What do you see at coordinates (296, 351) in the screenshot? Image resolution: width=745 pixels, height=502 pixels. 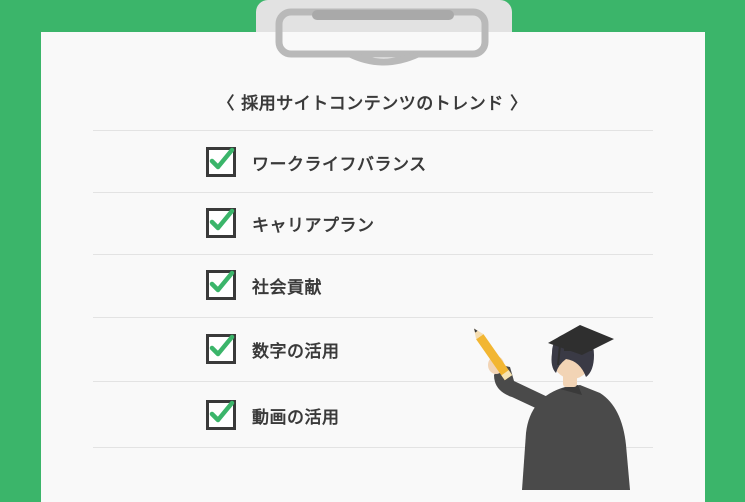 I see `checklist-item-label: 数字の活用` at bounding box center [296, 351].